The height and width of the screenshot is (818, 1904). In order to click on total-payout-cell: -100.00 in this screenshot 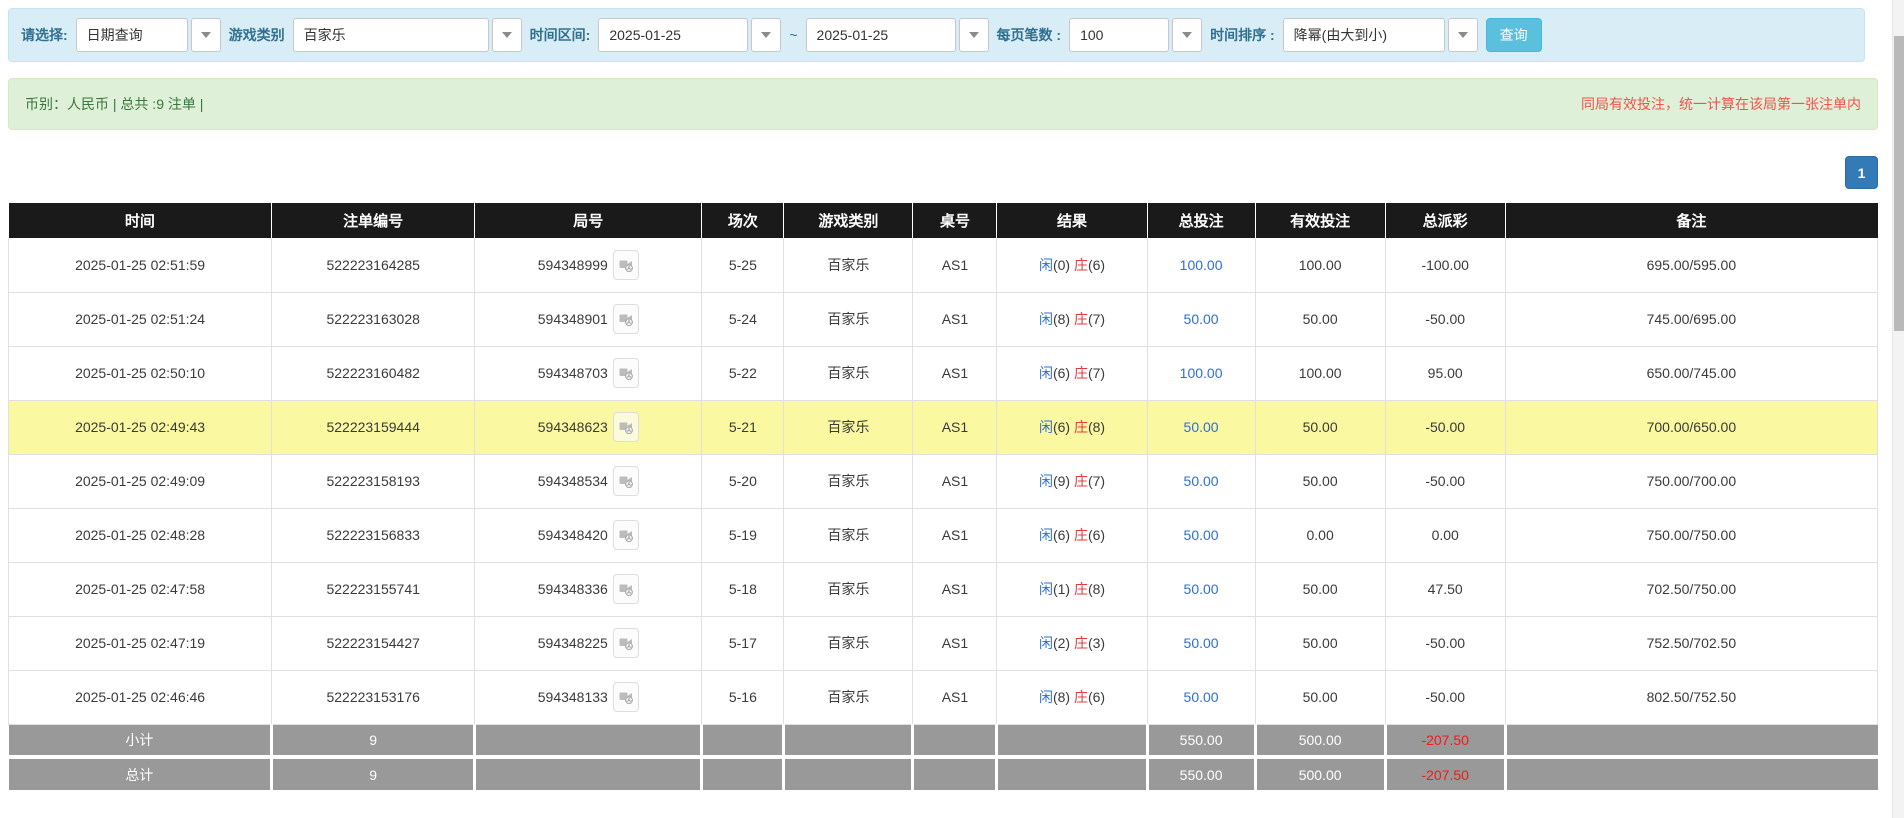, I will do `click(1445, 265)`.